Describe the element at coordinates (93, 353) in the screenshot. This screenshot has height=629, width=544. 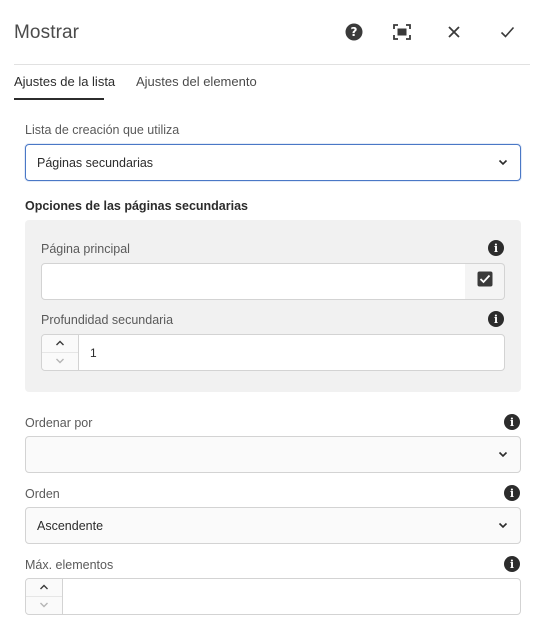
I see `child-depth-value: 1` at that location.